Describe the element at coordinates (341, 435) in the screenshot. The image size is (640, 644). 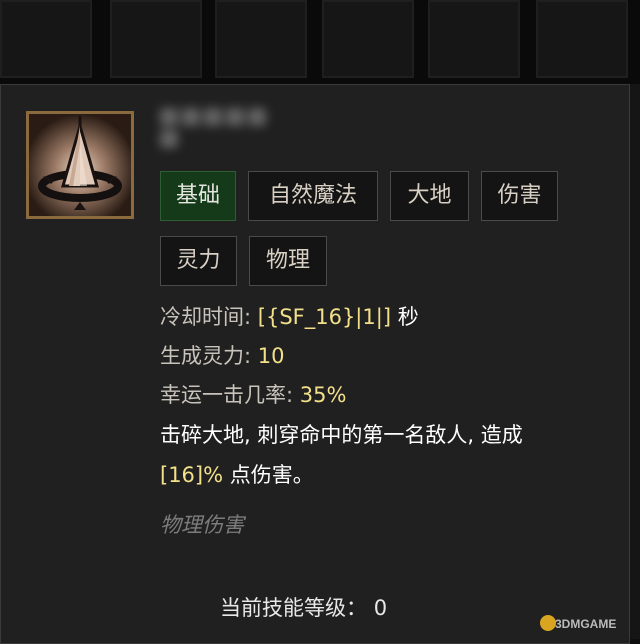
I see `skill-description-line1: 击碎大地, 刺穿命中的第一名敌人, 造成` at that location.